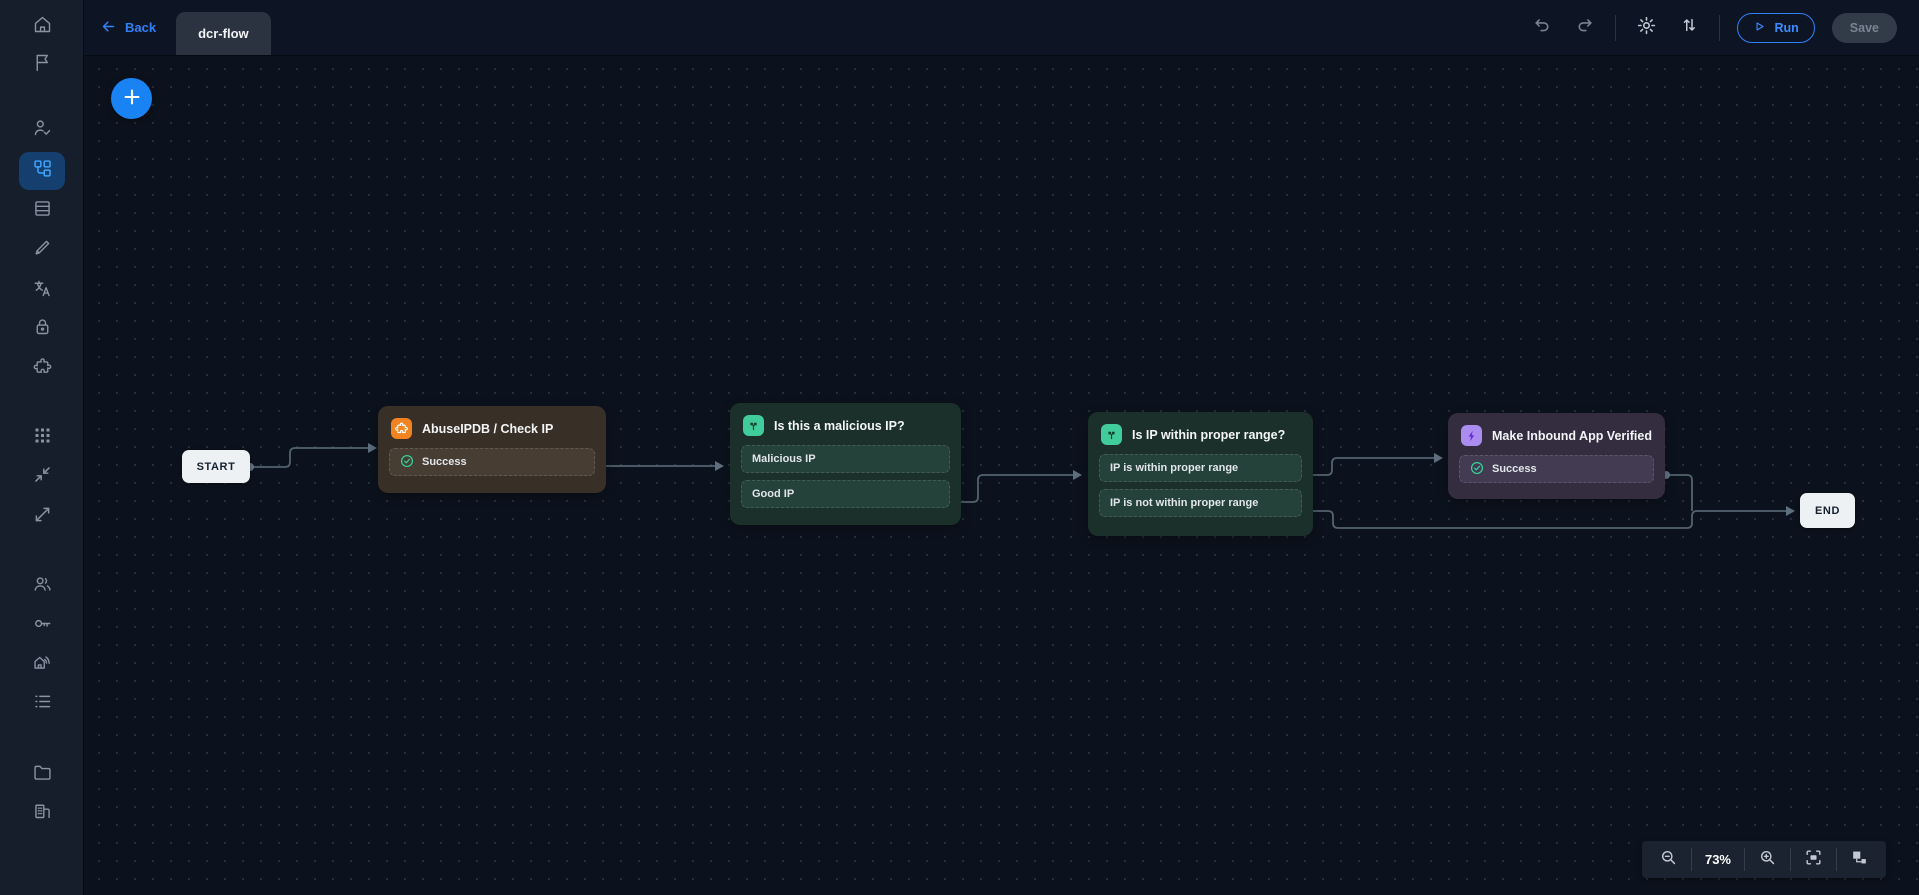  Describe the element at coordinates (1546, 519) in the screenshot. I see `edge-notwithinrange-end` at that location.